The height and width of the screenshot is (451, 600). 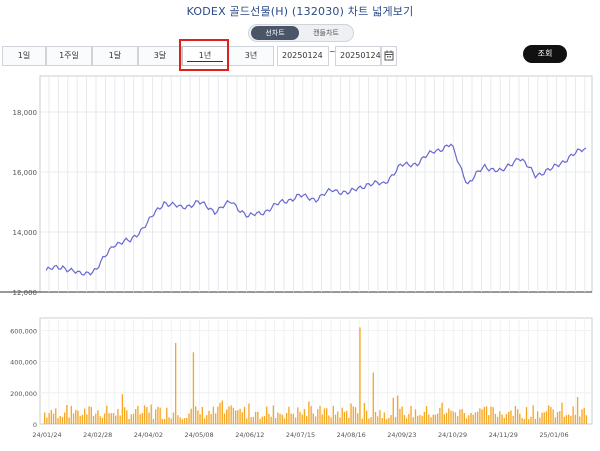 What do you see at coordinates (251, 56) in the screenshot?
I see `tab-3-years: 3년` at bounding box center [251, 56].